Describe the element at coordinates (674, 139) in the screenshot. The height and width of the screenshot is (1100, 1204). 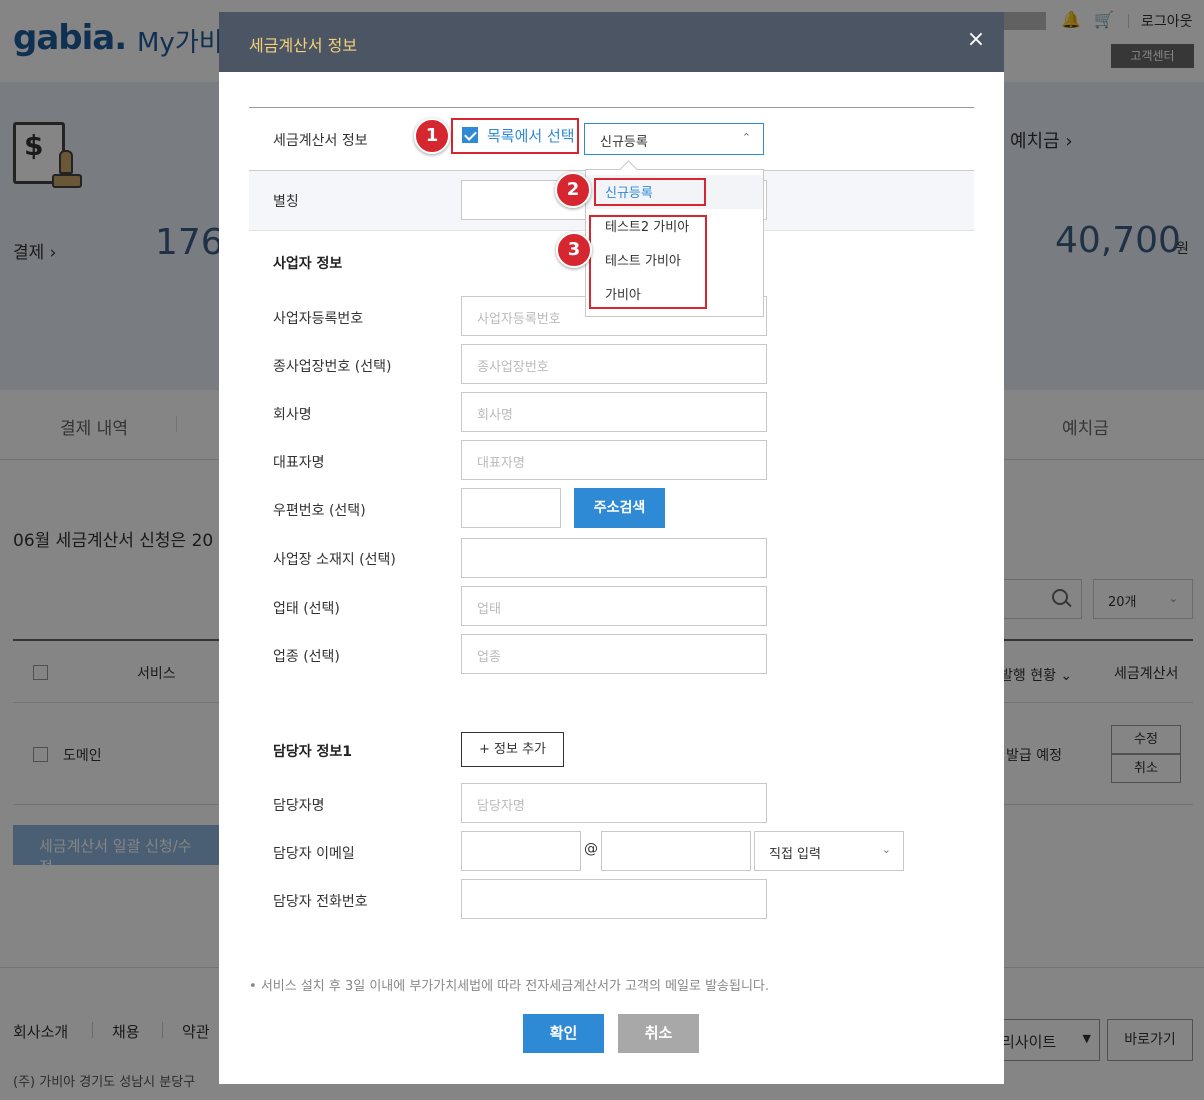
I see `invoice-list-select: 신규등록 ⌃` at that location.